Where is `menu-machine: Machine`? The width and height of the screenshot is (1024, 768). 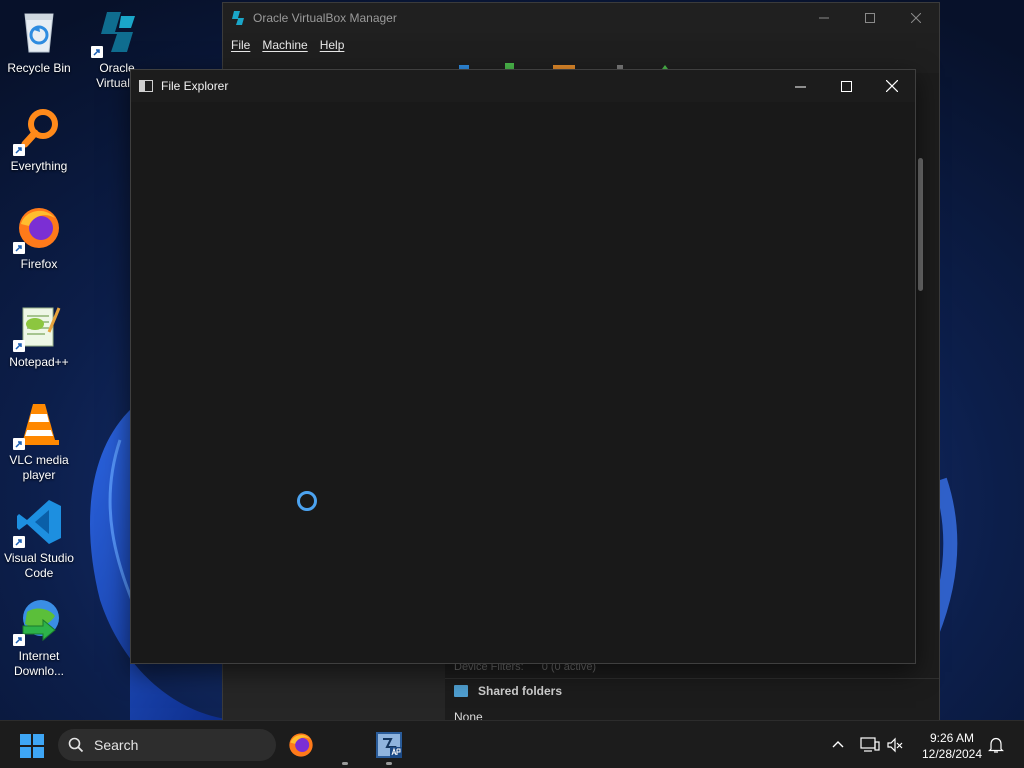
menu-machine: Machine is located at coordinates (284, 45).